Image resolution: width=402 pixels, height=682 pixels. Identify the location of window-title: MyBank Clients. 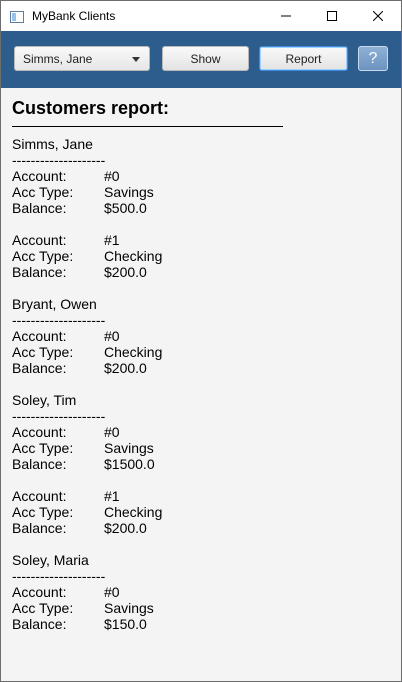
(74, 16).